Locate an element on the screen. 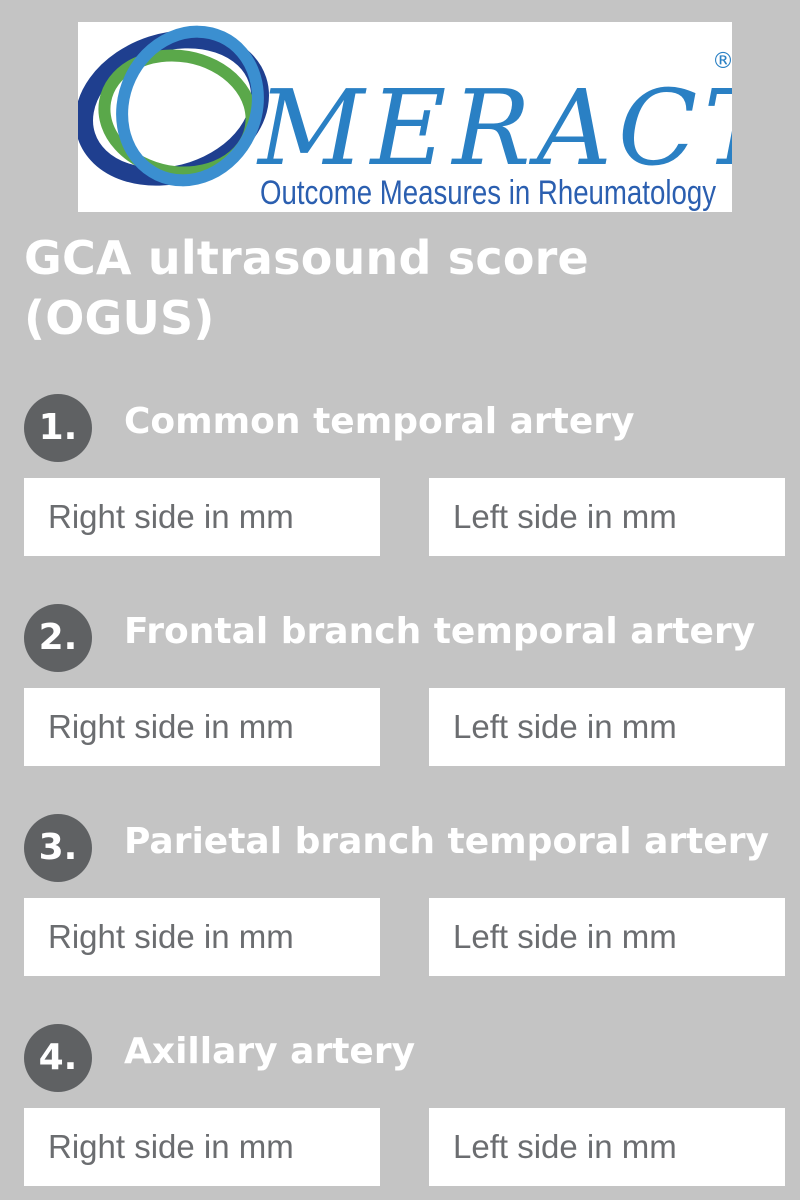  section-number-badge: 1. is located at coordinates (58, 428).